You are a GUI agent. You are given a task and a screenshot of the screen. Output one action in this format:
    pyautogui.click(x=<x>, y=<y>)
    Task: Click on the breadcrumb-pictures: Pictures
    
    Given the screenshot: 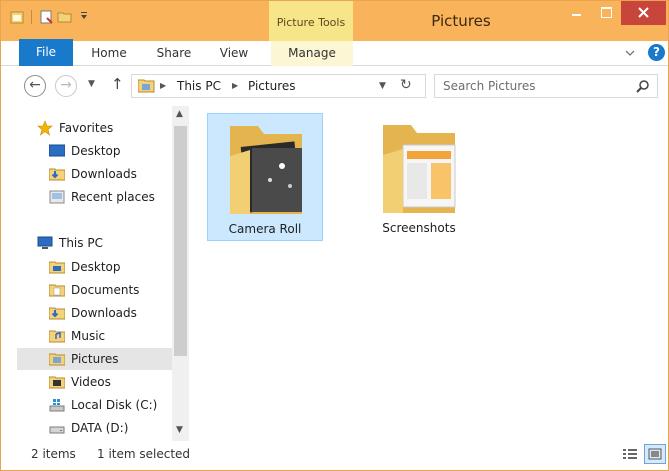 What is the action you would take?
    pyautogui.click(x=272, y=86)
    